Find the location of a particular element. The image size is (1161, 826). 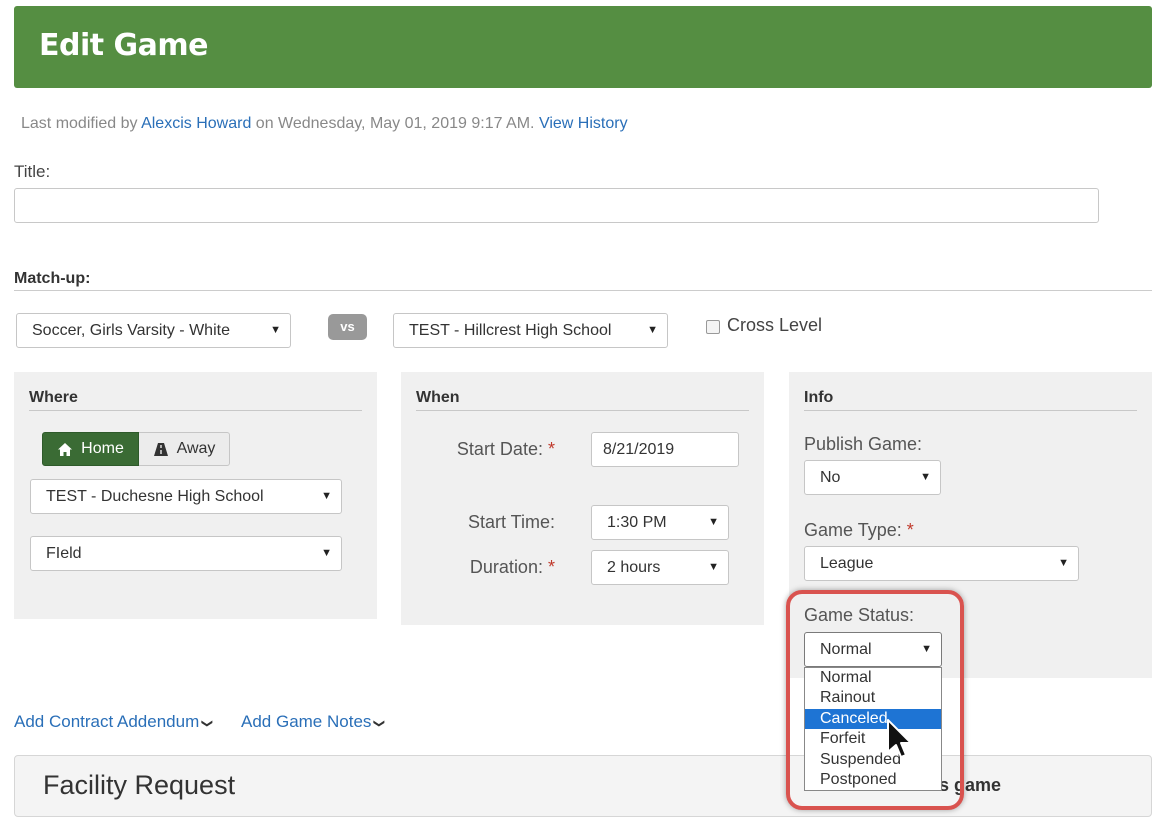

location-select: TEST - Duchesne High School ▼ is located at coordinates (186, 496).